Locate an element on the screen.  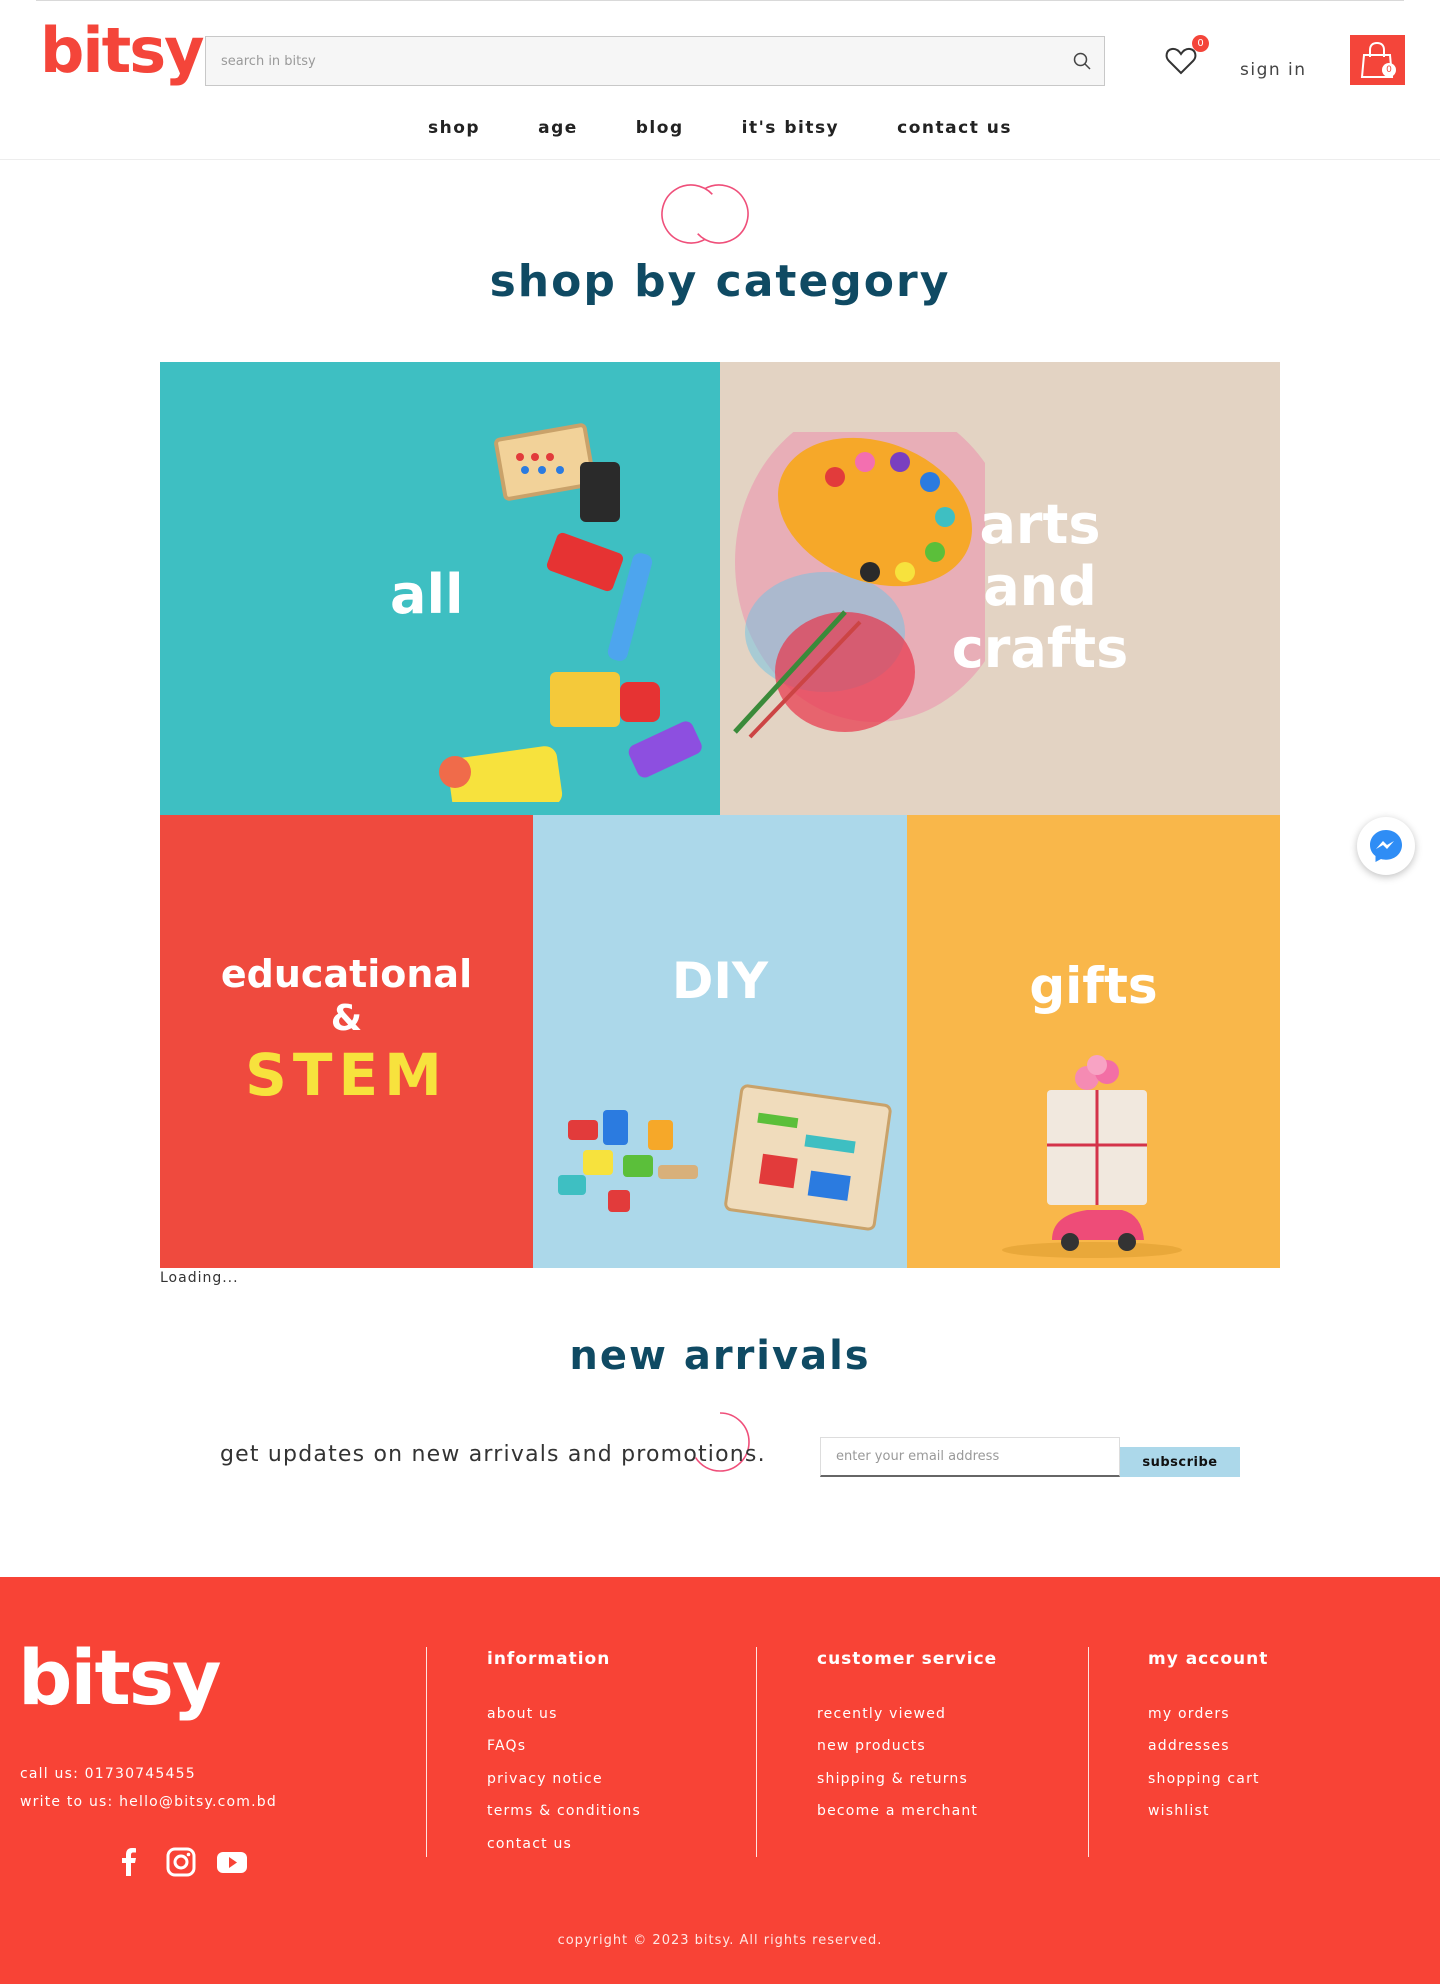
top-divider is located at coordinates (720, 0).